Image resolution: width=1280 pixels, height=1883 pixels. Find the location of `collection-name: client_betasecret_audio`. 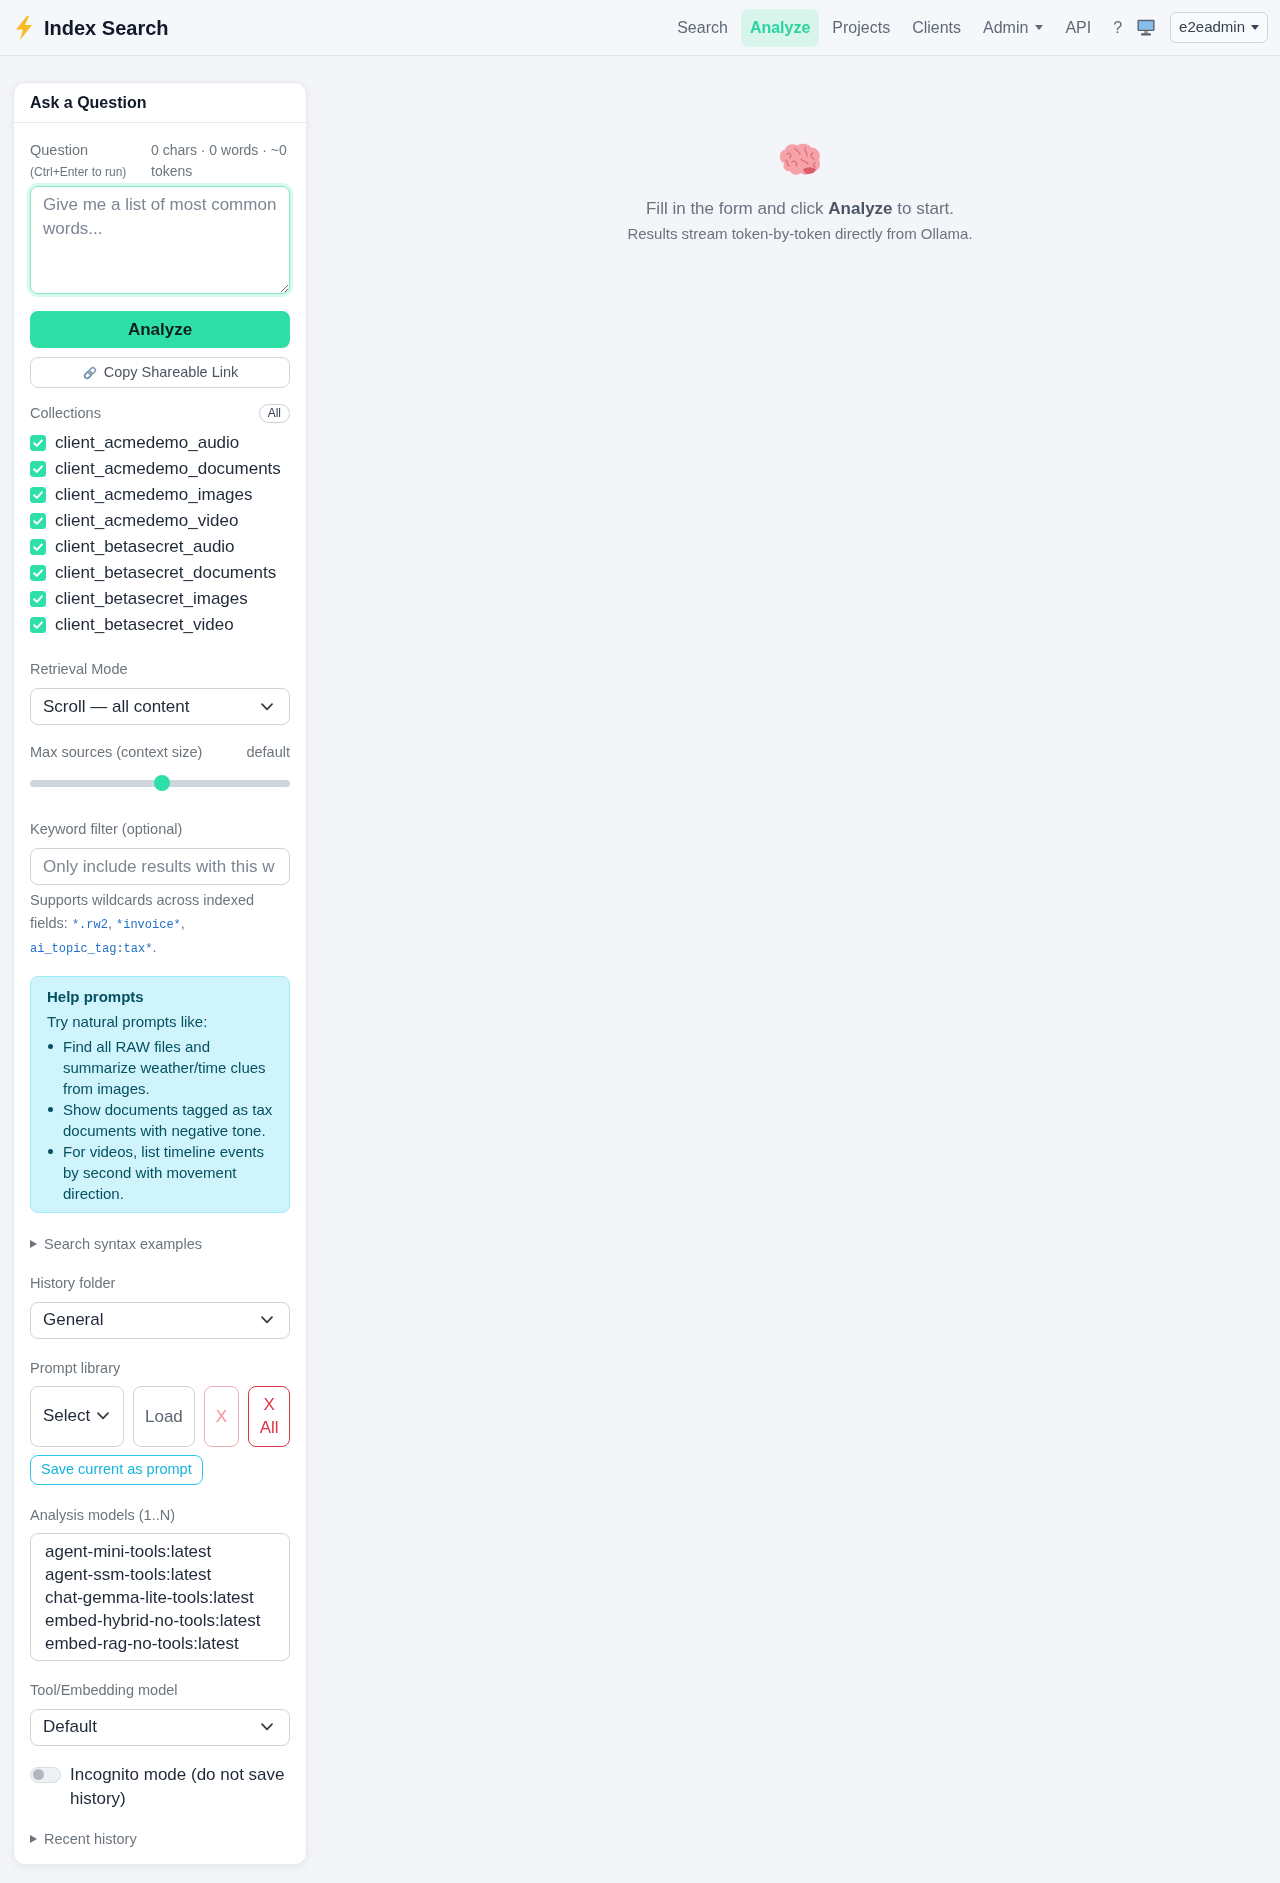

collection-name: client_betasecret_audio is located at coordinates (145, 547).